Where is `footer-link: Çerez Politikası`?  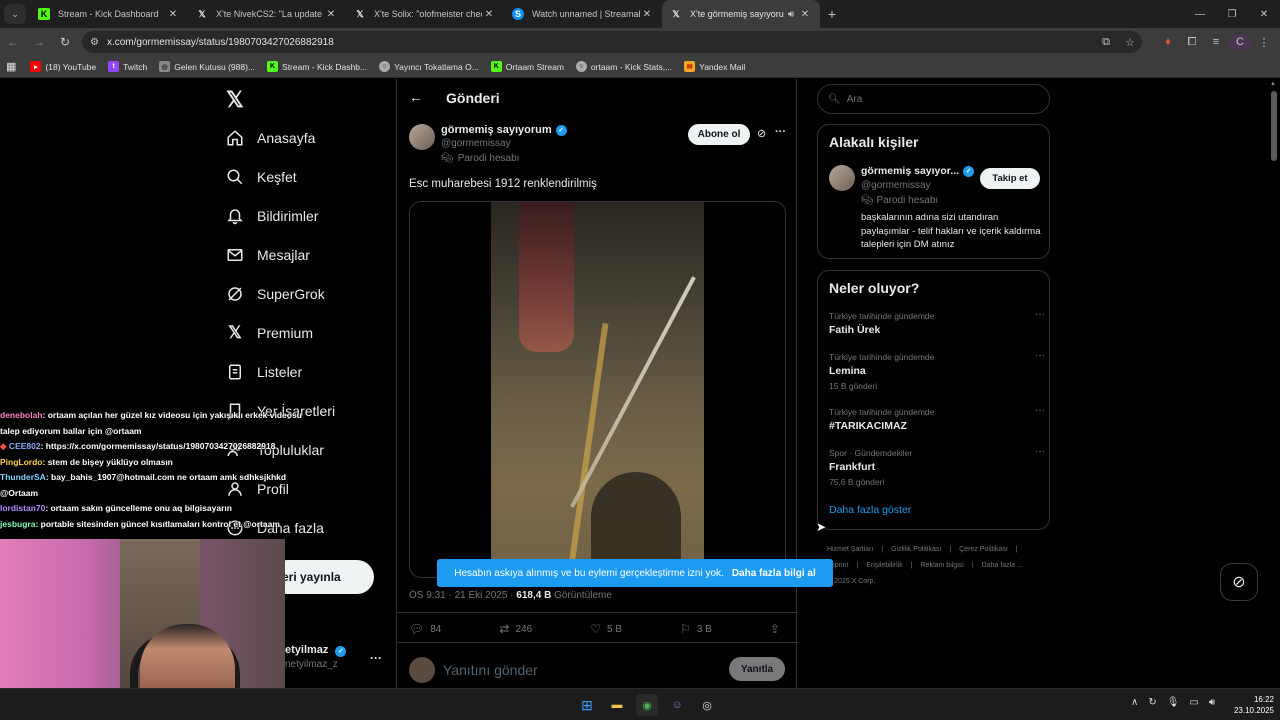
footer-link: Çerez Politikası is located at coordinates (983, 549).